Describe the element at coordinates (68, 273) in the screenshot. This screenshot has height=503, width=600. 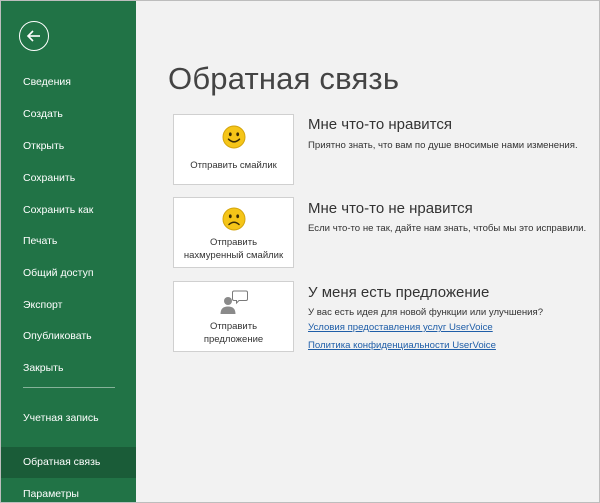
I see `sidebar-item-share: Общий доступ` at that location.